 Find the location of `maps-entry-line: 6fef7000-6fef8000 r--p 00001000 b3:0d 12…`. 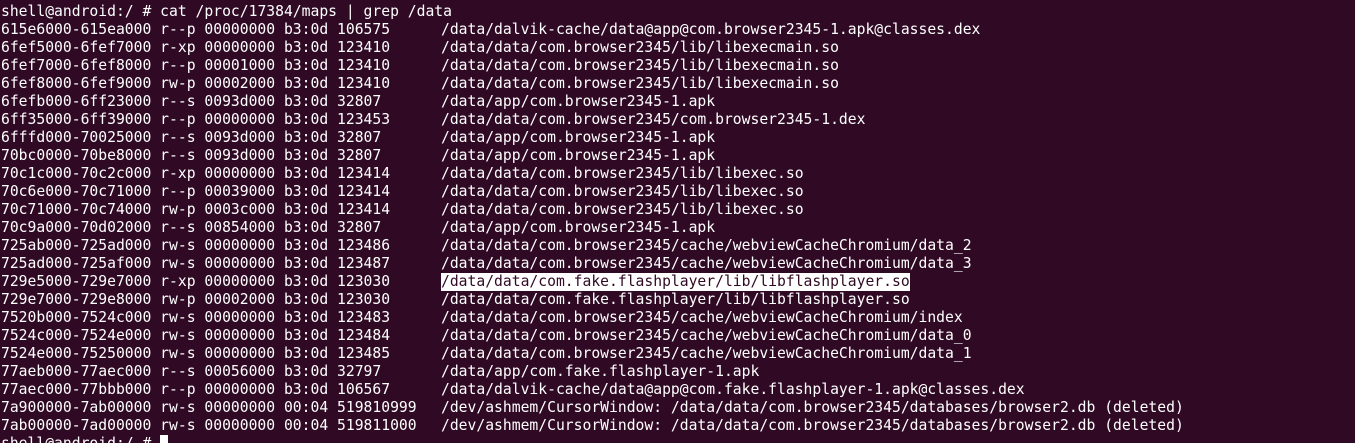

maps-entry-line: 6fef7000-6fef8000 r--p 00001000 b3:0d 12… is located at coordinates (677, 66).